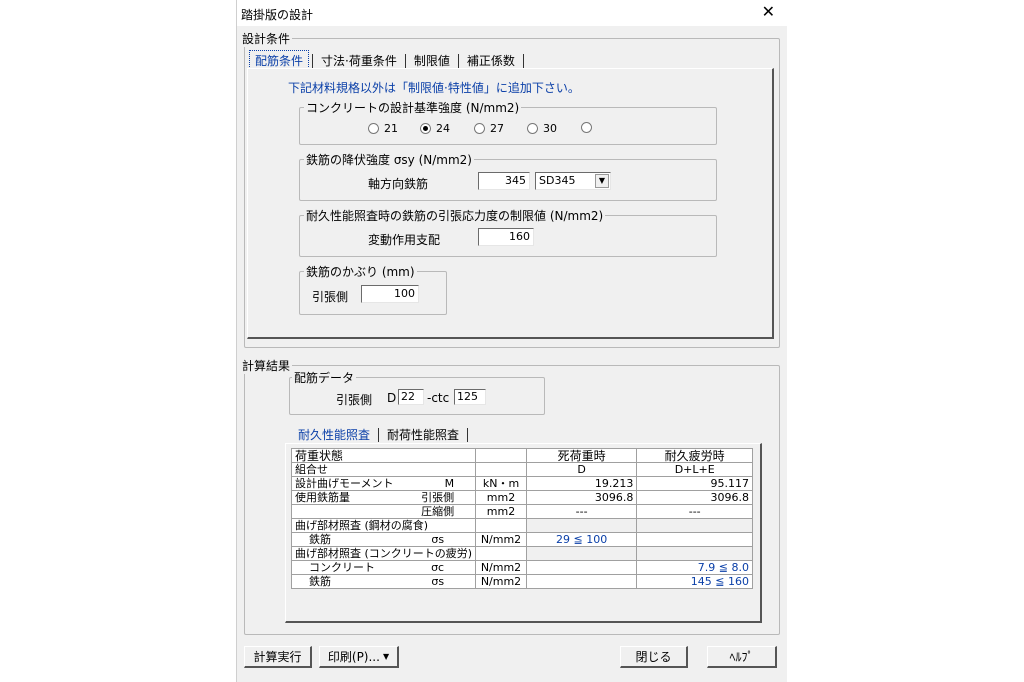 Image resolution: width=1024 pixels, height=682 pixels. What do you see at coordinates (438, 398) in the screenshot?
I see `rebar-ctc-label: -ctc` at bounding box center [438, 398].